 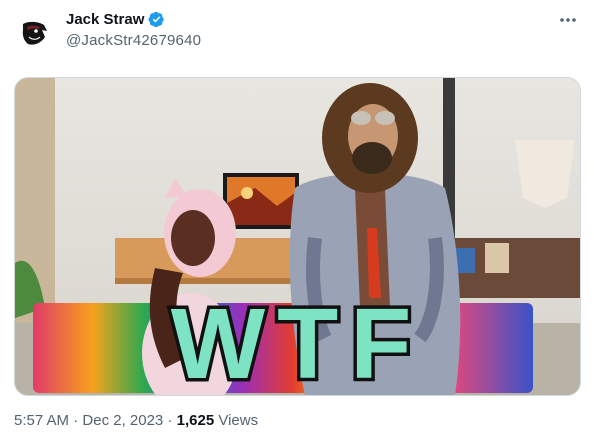 I want to click on views-label: Views, so click(x=238, y=420).